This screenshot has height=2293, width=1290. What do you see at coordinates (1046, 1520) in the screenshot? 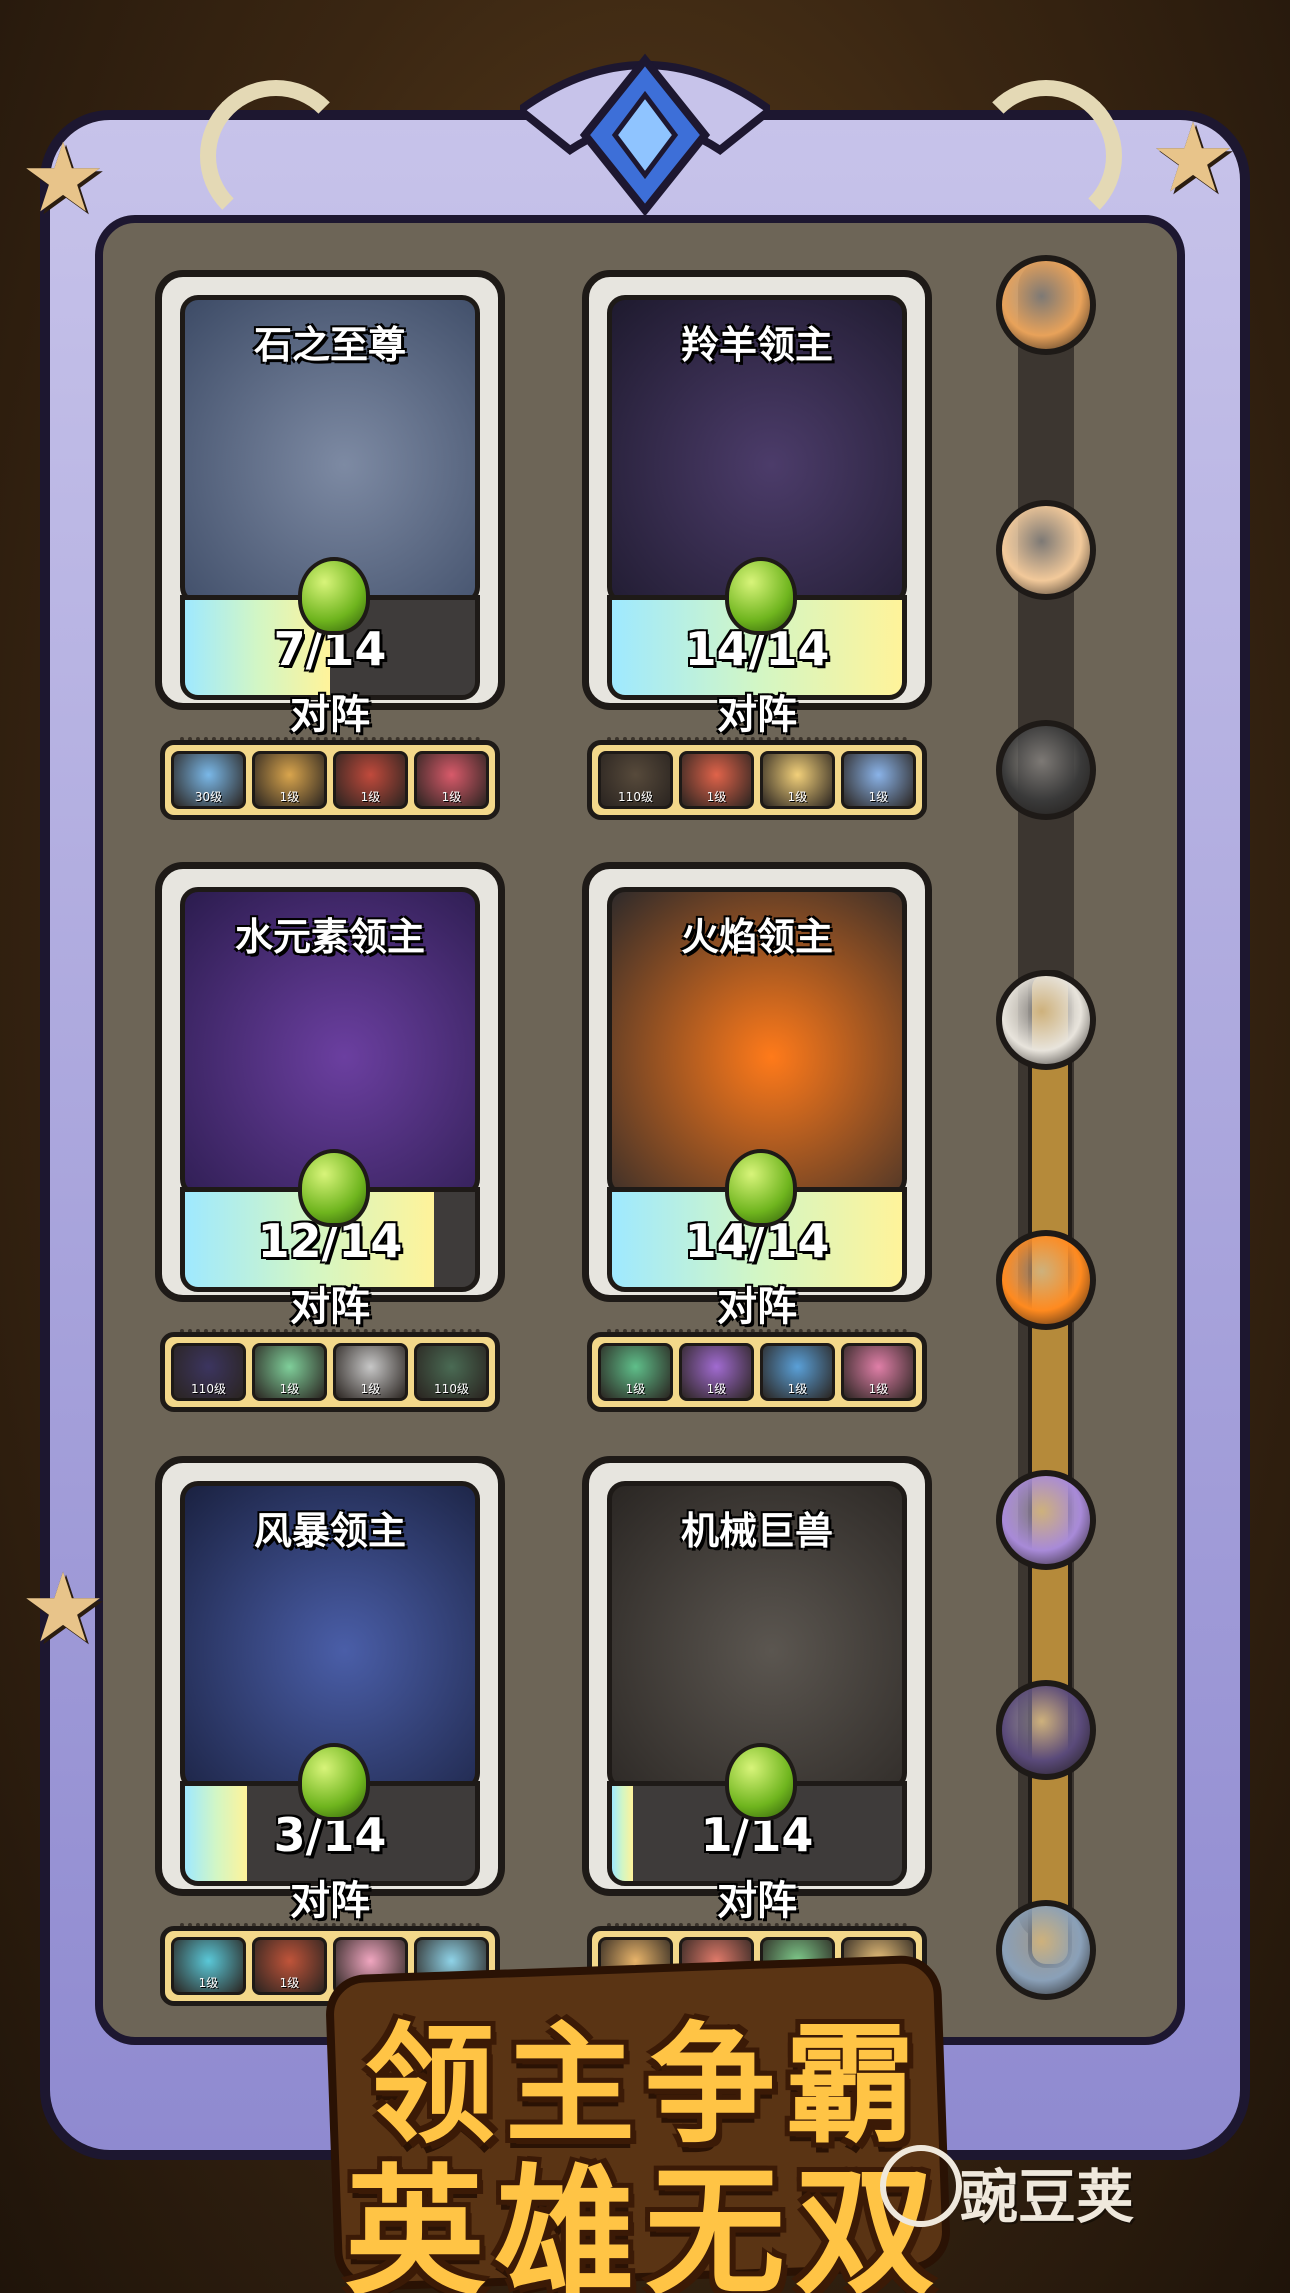
I see `water-boss-icon` at bounding box center [1046, 1520].